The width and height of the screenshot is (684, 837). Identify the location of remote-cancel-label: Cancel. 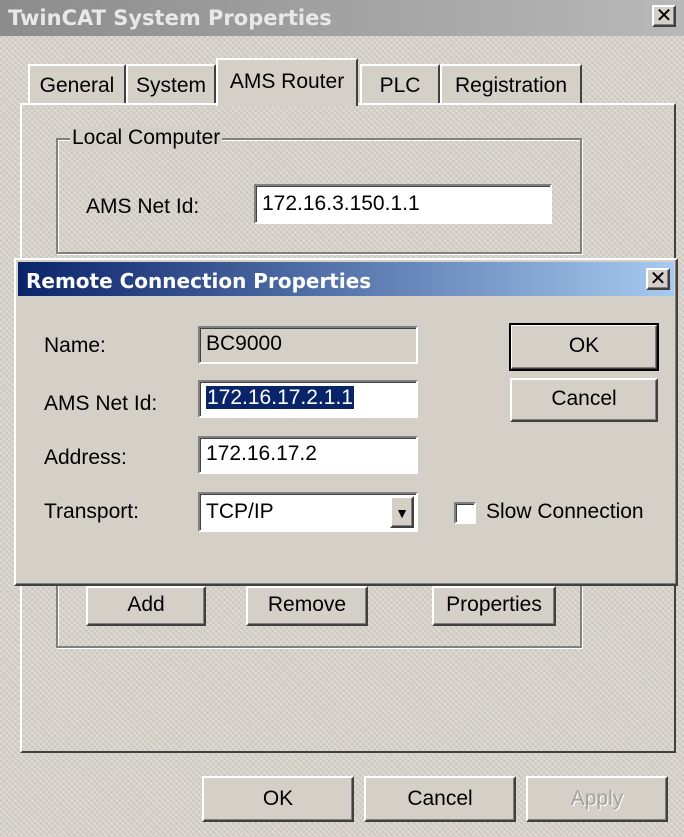
(584, 398).